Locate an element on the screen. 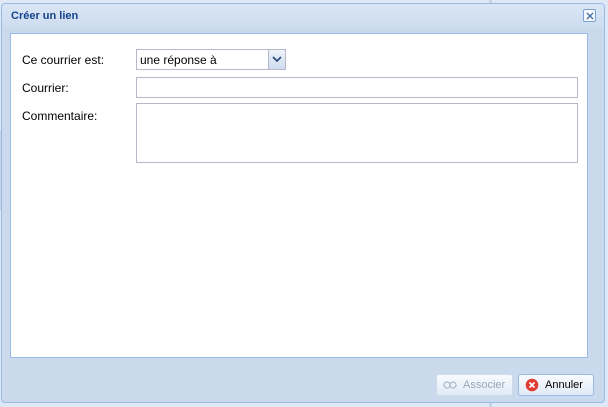 Image resolution: width=608 pixels, height=407 pixels. commentaire-textarea is located at coordinates (357, 133).